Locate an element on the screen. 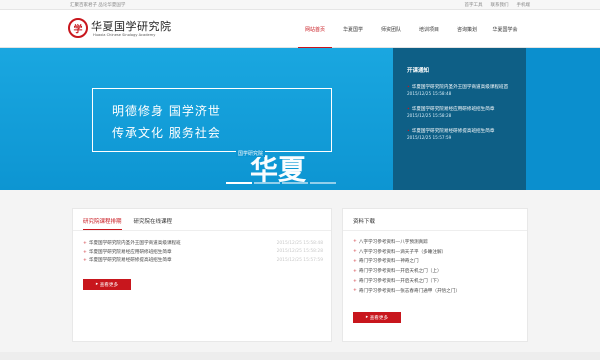 This screenshot has width=600, height=360. main-nav: 网站首页 华夏国学 师资团队 培训项目 咨询策划 华夏国学会 is located at coordinates (410, 29).